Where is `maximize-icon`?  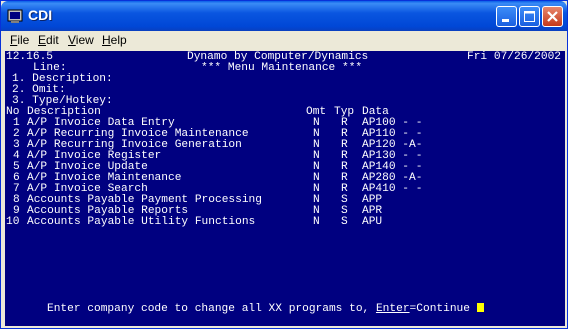 maximize-icon is located at coordinates (529, 16).